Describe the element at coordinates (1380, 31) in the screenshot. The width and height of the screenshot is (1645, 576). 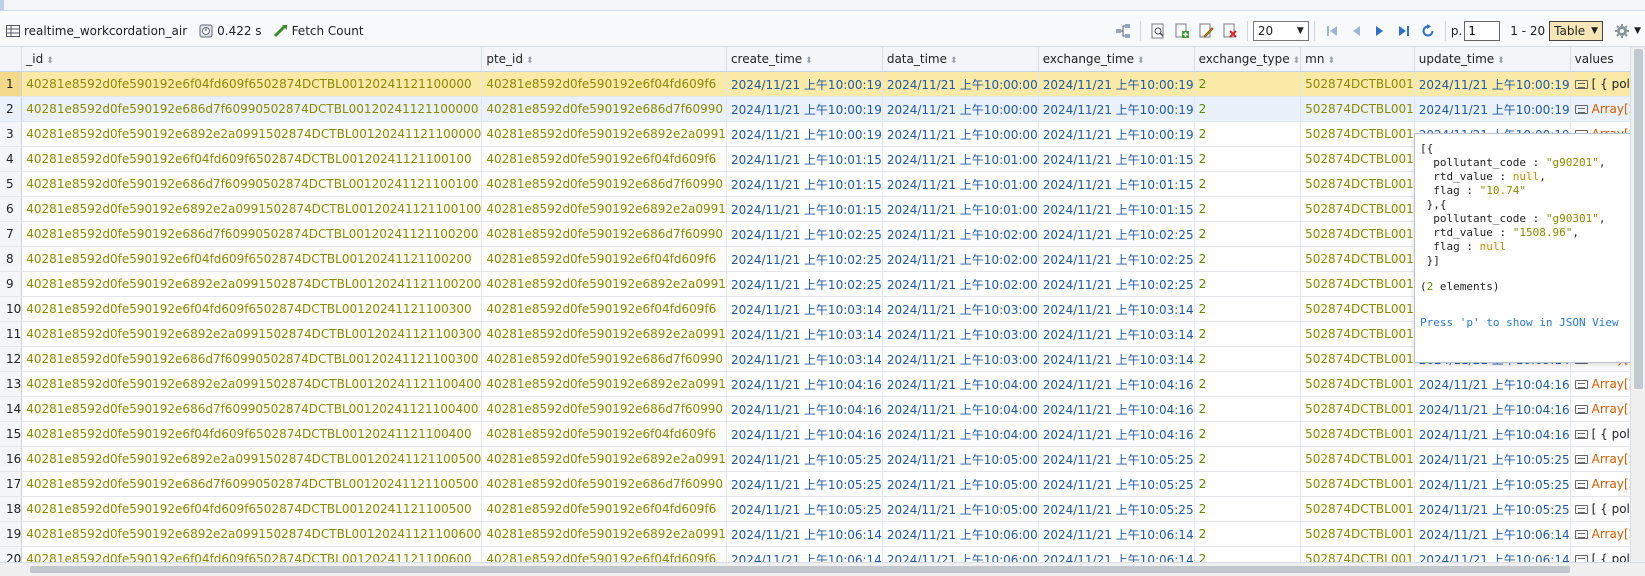
I see `next-page-icon` at that location.